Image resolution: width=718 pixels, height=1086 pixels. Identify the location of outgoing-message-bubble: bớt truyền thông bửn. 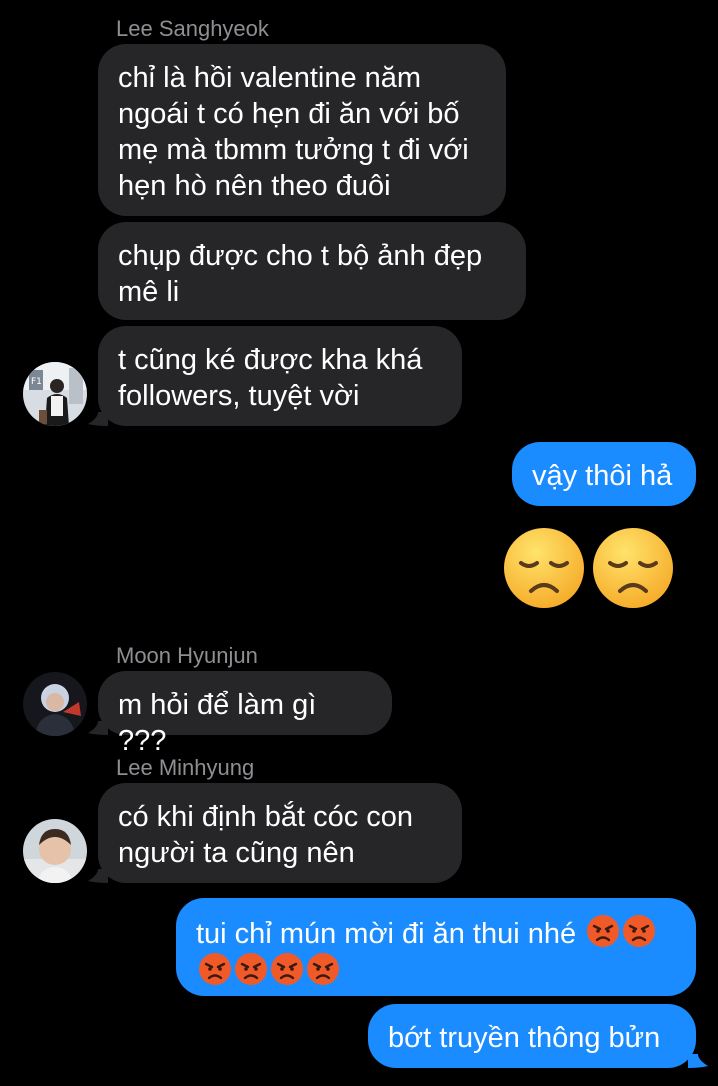
(532, 1036).